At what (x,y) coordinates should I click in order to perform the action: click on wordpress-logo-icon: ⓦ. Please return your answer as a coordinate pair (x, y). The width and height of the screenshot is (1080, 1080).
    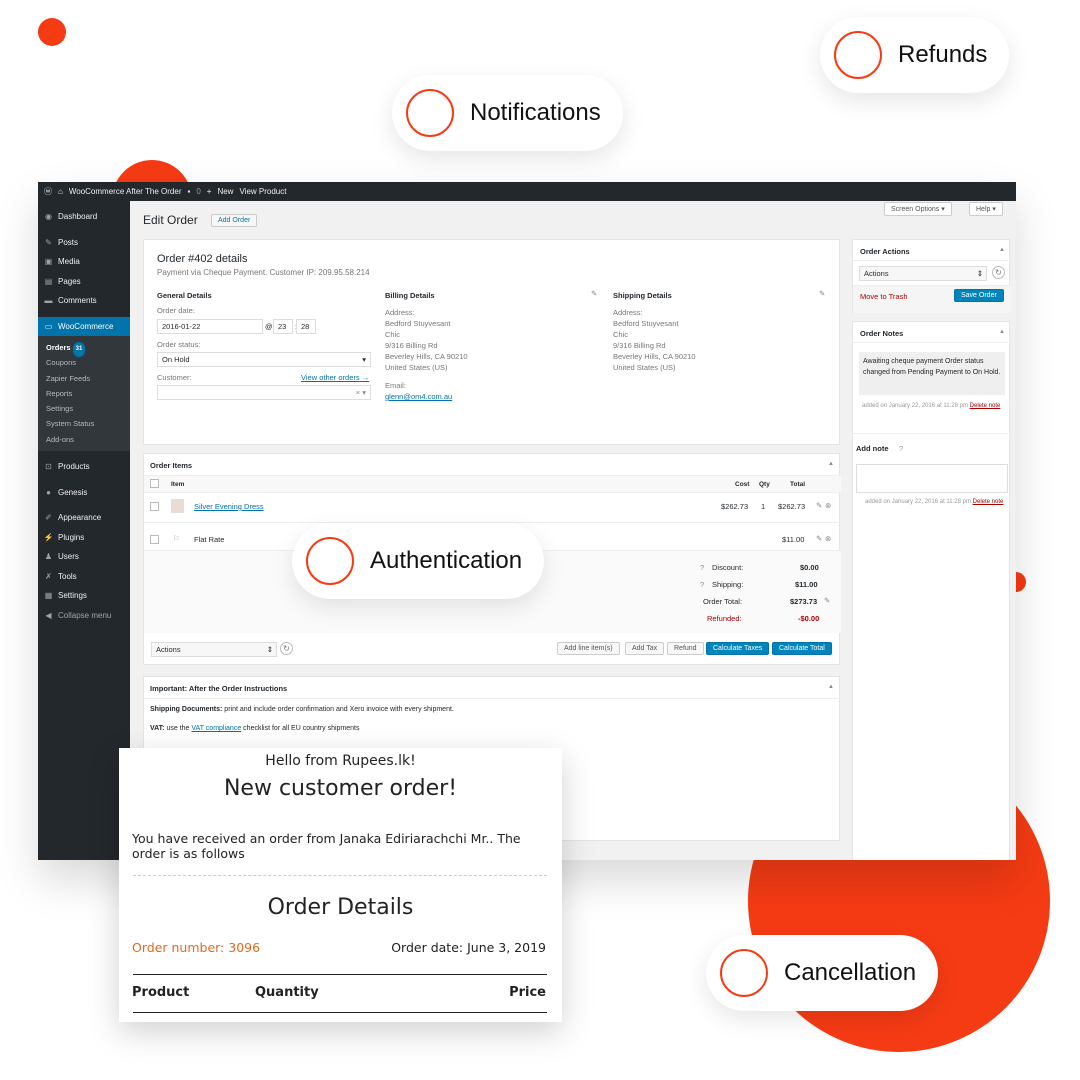
    Looking at the image, I should click on (48, 191).